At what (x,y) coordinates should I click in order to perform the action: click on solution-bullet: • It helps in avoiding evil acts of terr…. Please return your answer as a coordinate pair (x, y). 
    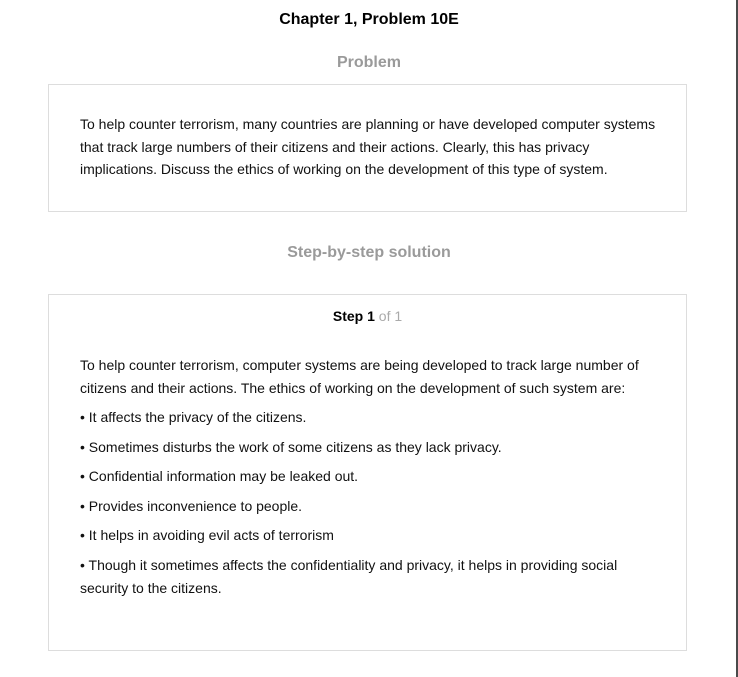
    Looking at the image, I should click on (207, 535).